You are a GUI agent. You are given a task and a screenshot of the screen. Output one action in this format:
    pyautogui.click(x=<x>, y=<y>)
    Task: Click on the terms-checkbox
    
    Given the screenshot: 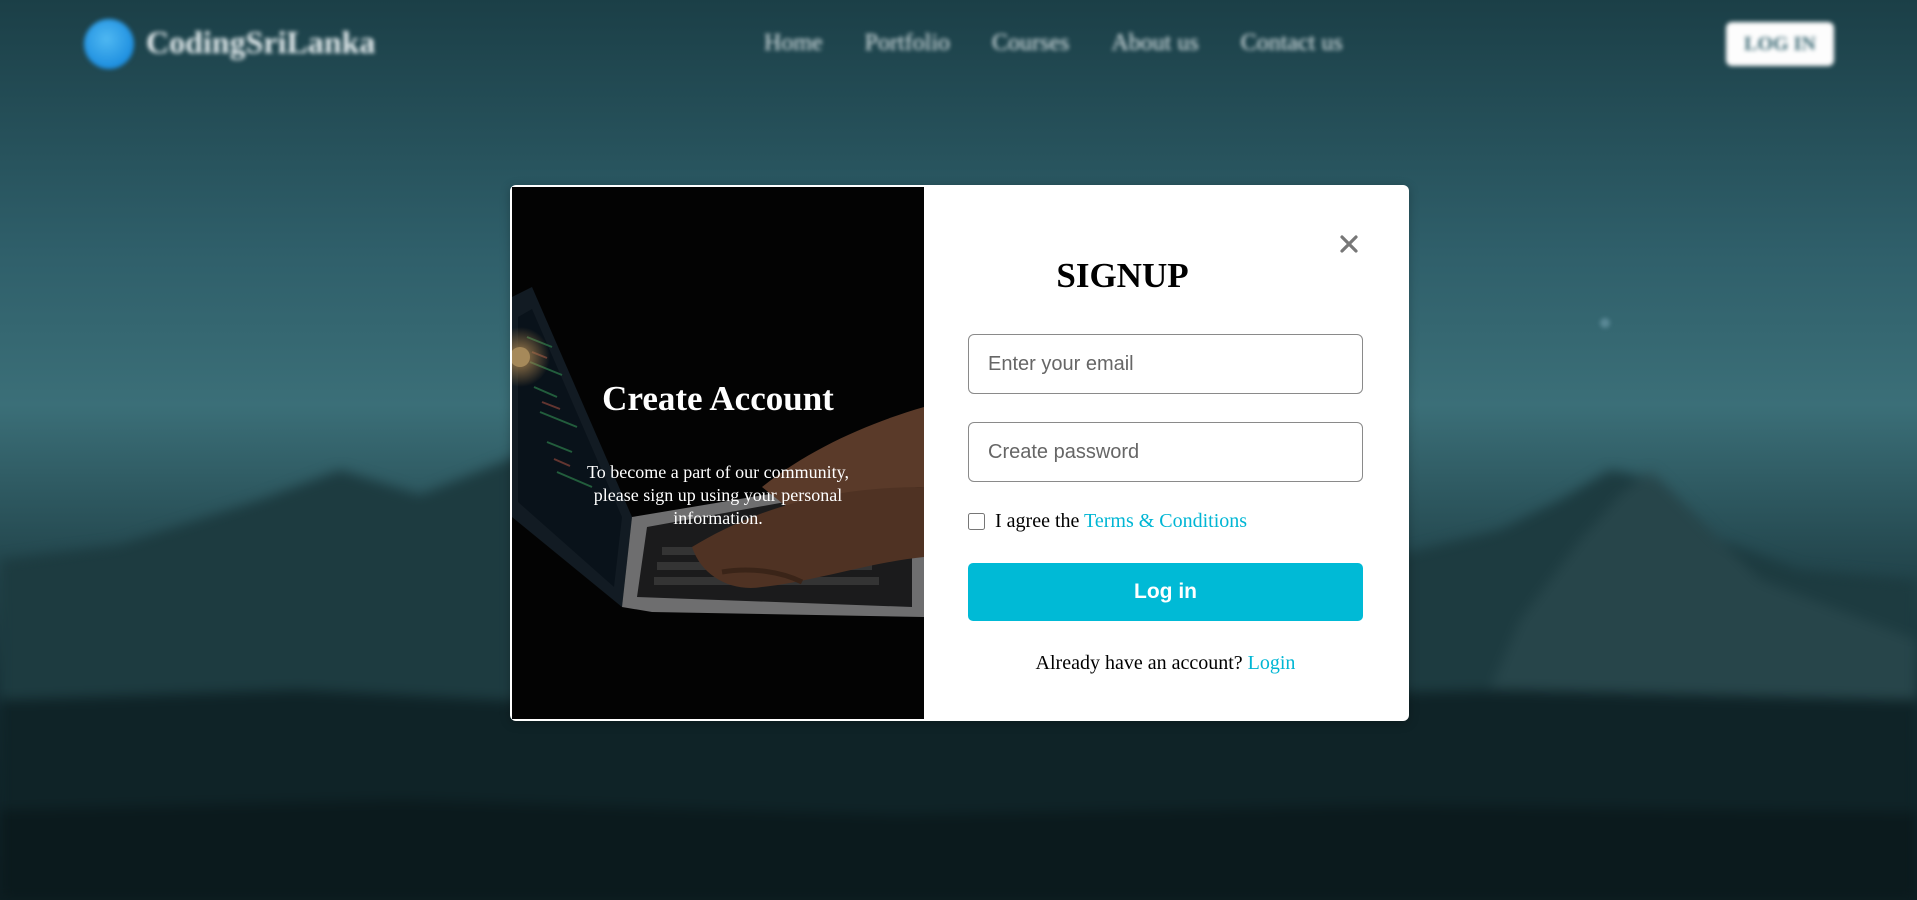 What is the action you would take?
    pyautogui.click(x=976, y=521)
    